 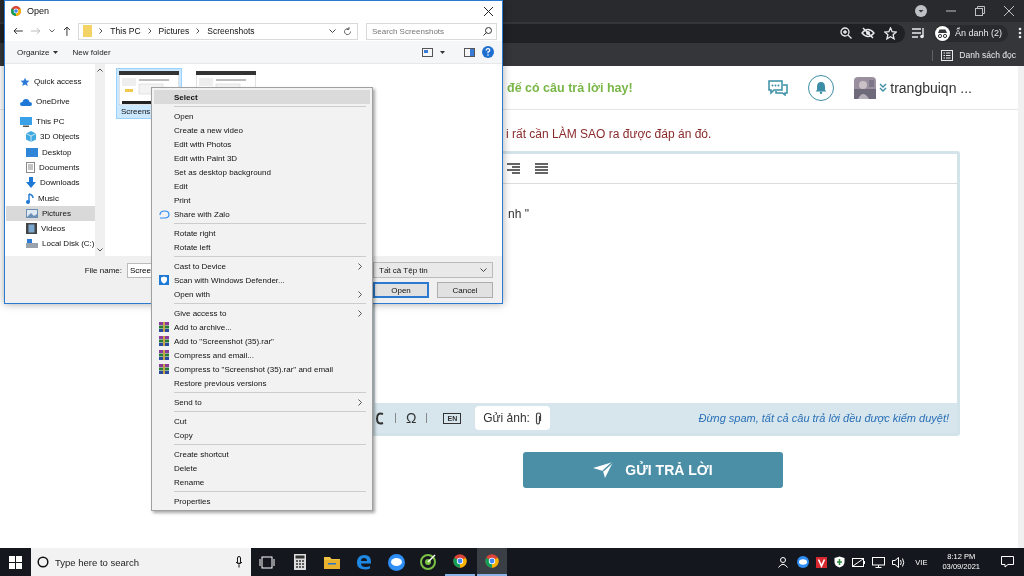 I want to click on menu-item: Send to, so click(x=262, y=402).